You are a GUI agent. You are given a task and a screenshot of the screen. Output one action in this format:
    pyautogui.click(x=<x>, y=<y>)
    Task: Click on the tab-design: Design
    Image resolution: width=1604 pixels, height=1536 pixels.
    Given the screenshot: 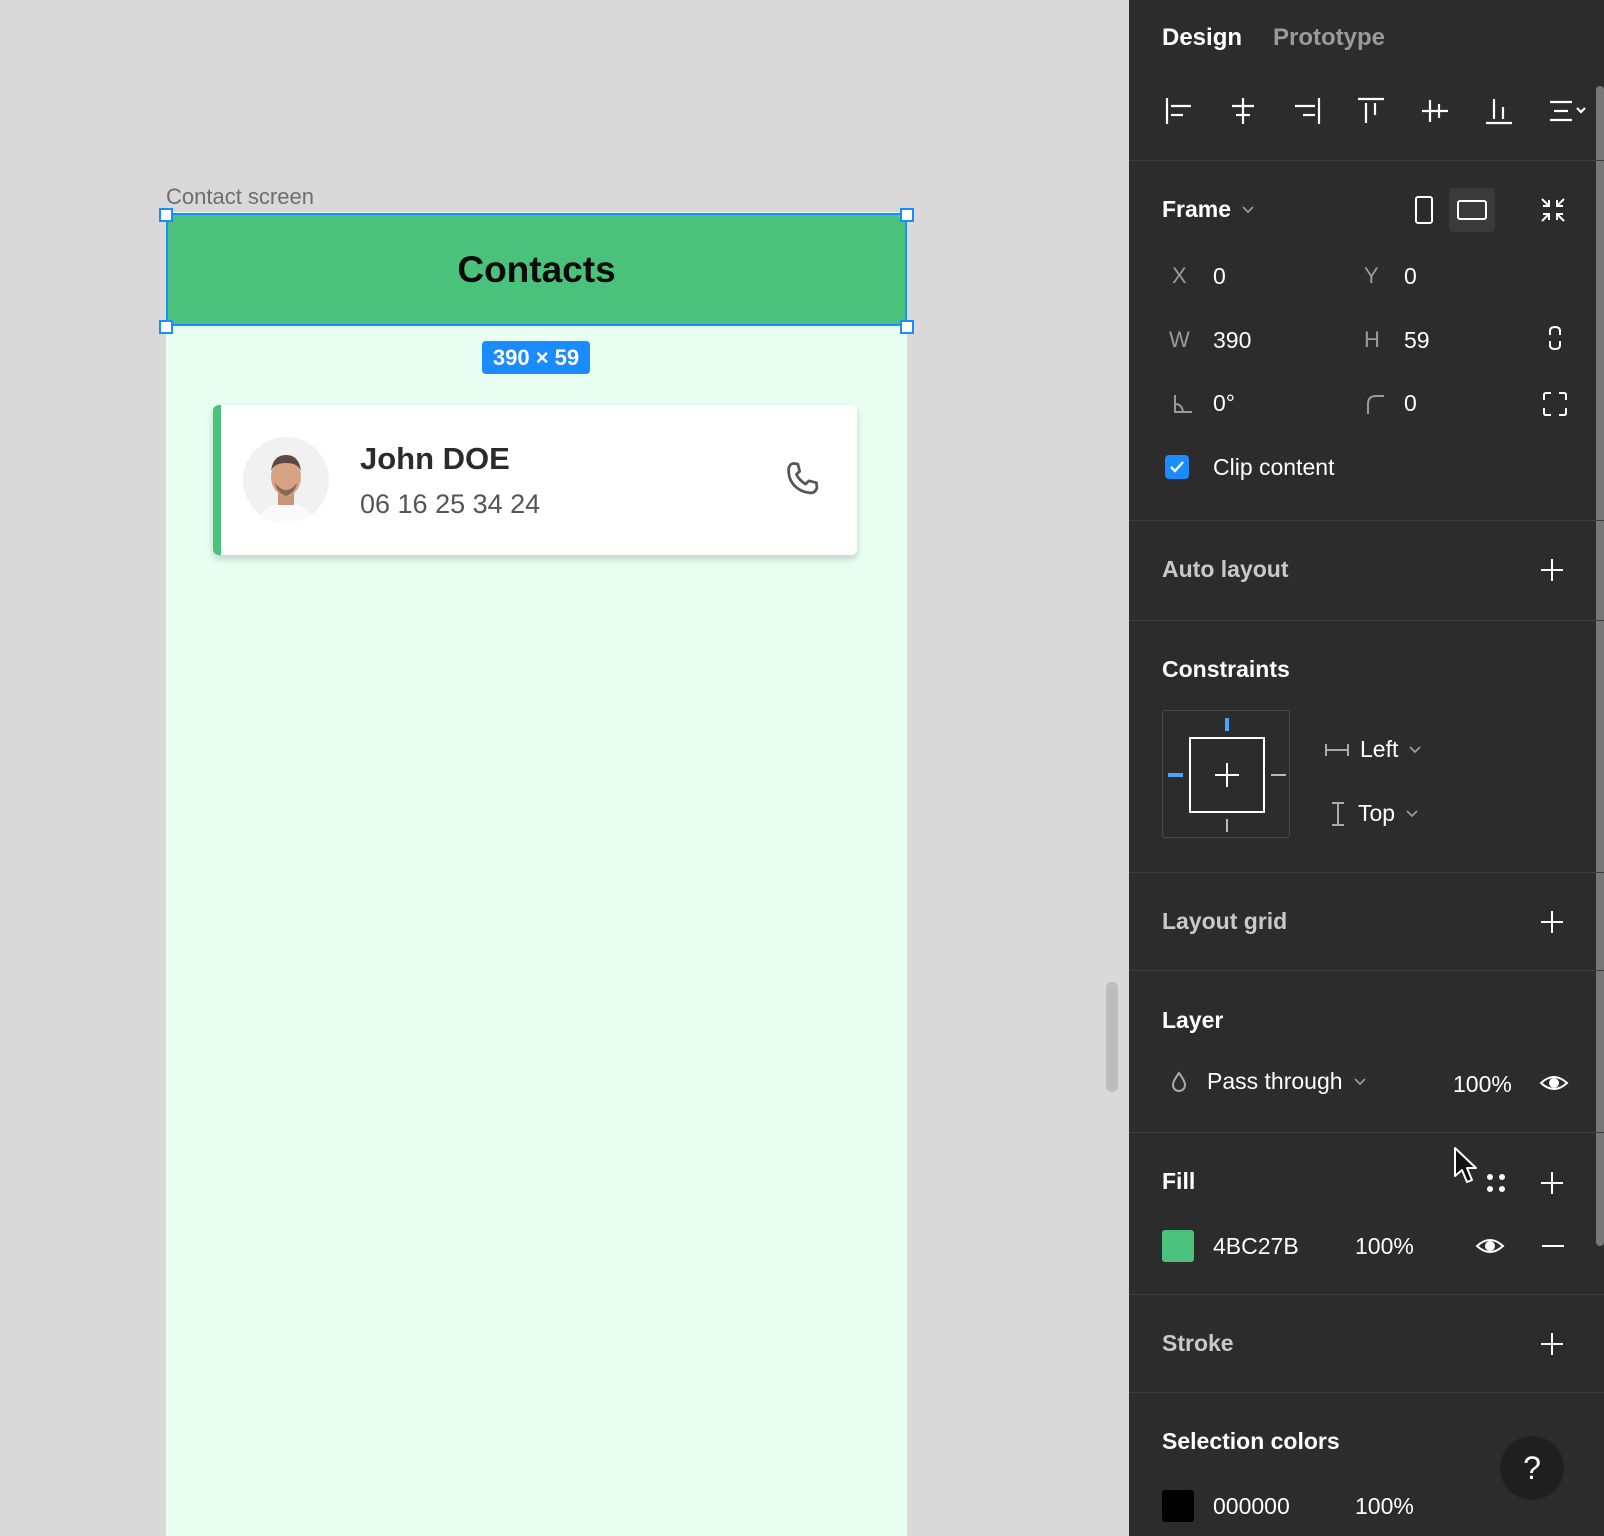 What is the action you would take?
    pyautogui.click(x=1202, y=38)
    